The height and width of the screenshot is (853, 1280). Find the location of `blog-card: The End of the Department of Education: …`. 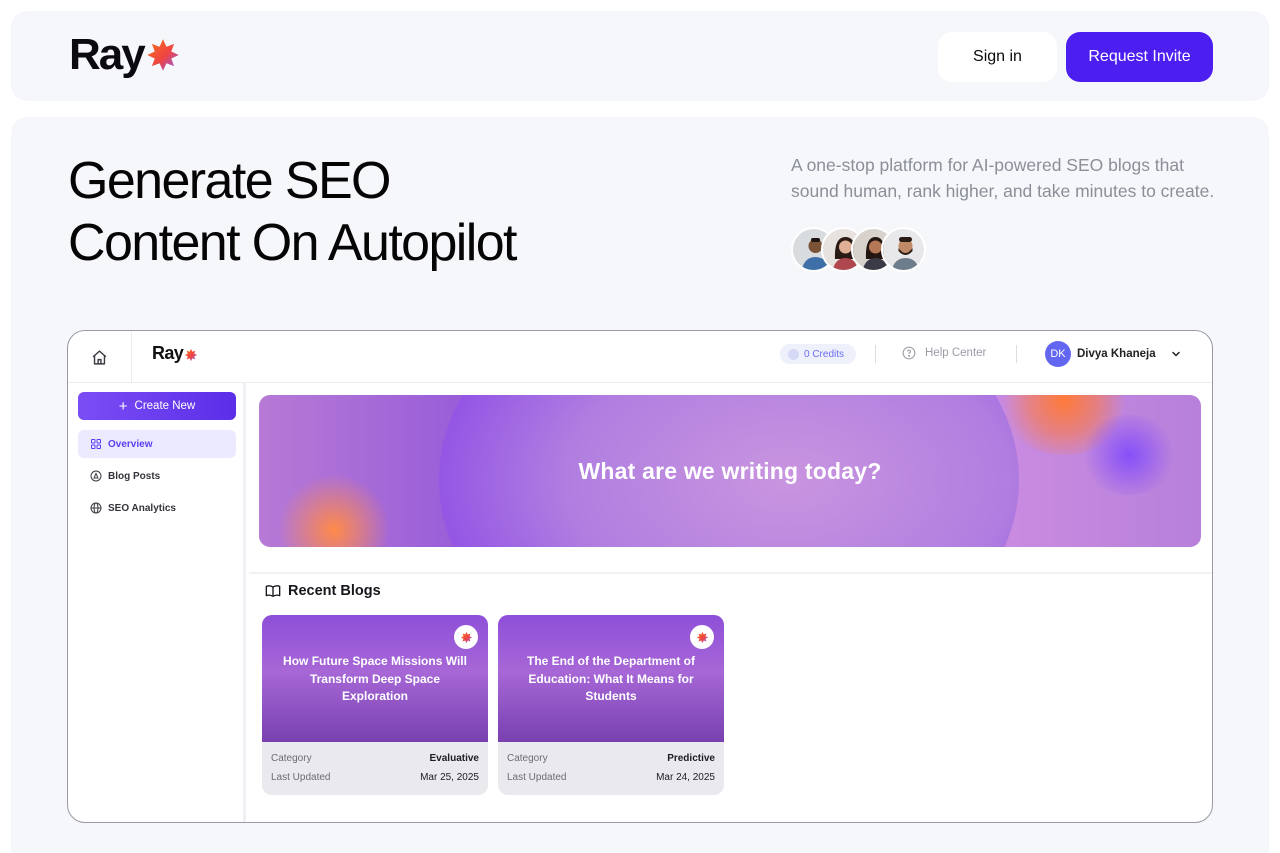

blog-card: The End of the Department of Education: … is located at coordinates (611, 705).